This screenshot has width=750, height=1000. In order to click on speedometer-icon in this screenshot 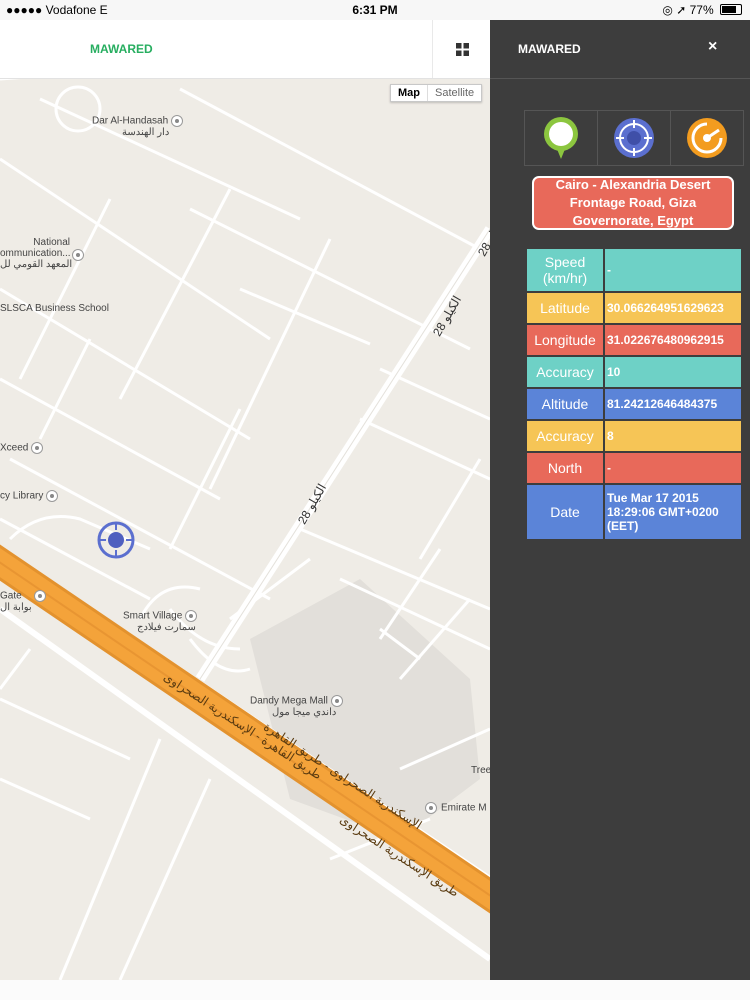, I will do `click(707, 138)`.